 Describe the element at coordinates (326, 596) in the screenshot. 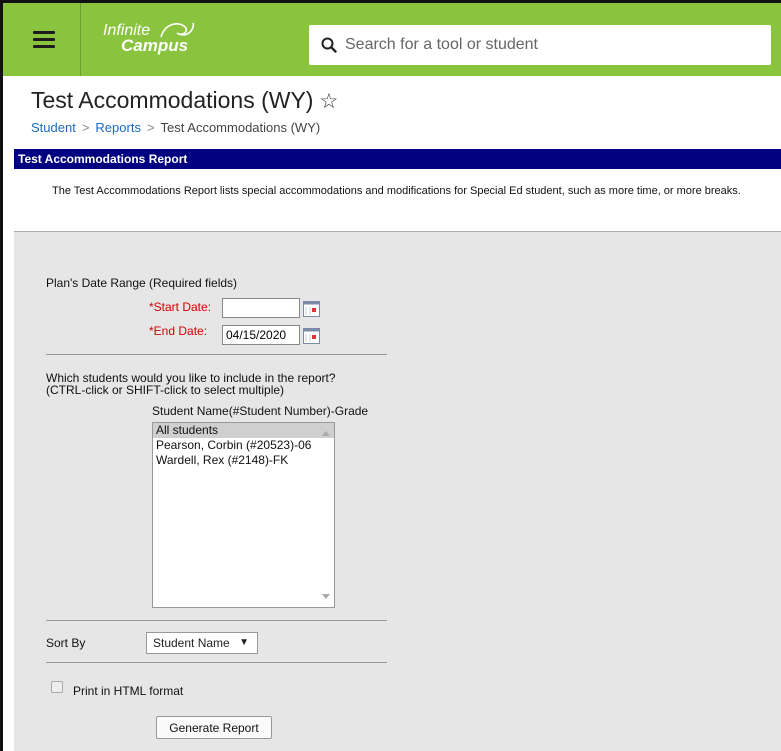

I see `scroll-down-arrow-icon` at that location.